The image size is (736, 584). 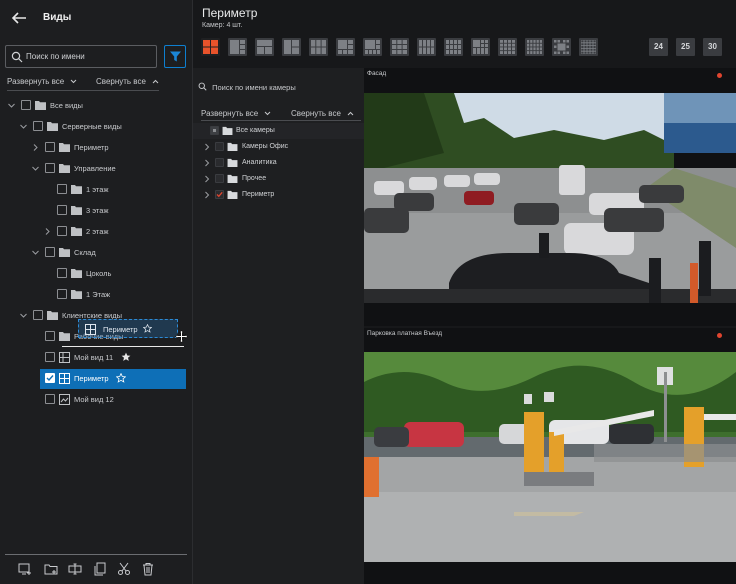 I want to click on camera-expand-all-button: Развернуть все, so click(x=236, y=113).